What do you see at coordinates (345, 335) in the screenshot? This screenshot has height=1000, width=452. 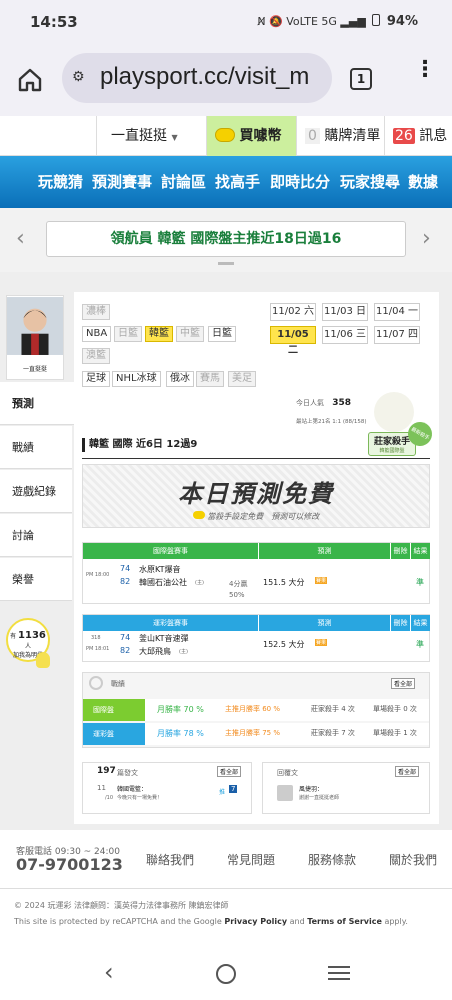 I see `date-button: 11/06 三` at bounding box center [345, 335].